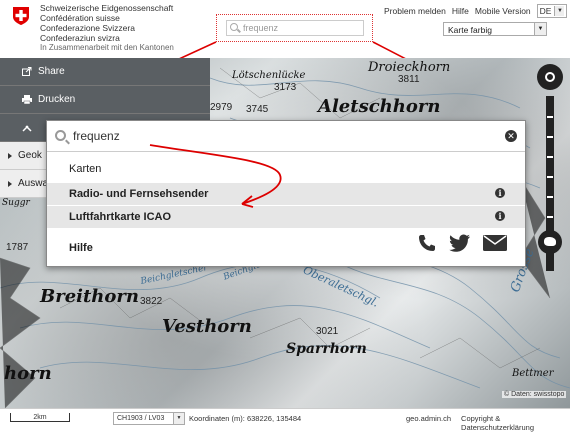  What do you see at coordinates (40, 417) in the screenshot?
I see `scale-bar: 2km` at bounding box center [40, 417].